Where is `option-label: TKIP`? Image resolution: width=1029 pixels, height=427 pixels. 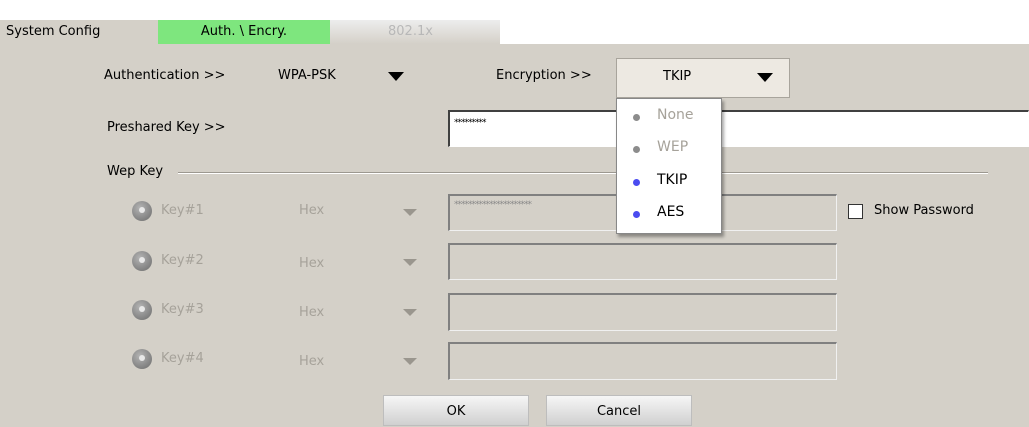
option-label: TKIP is located at coordinates (672, 180).